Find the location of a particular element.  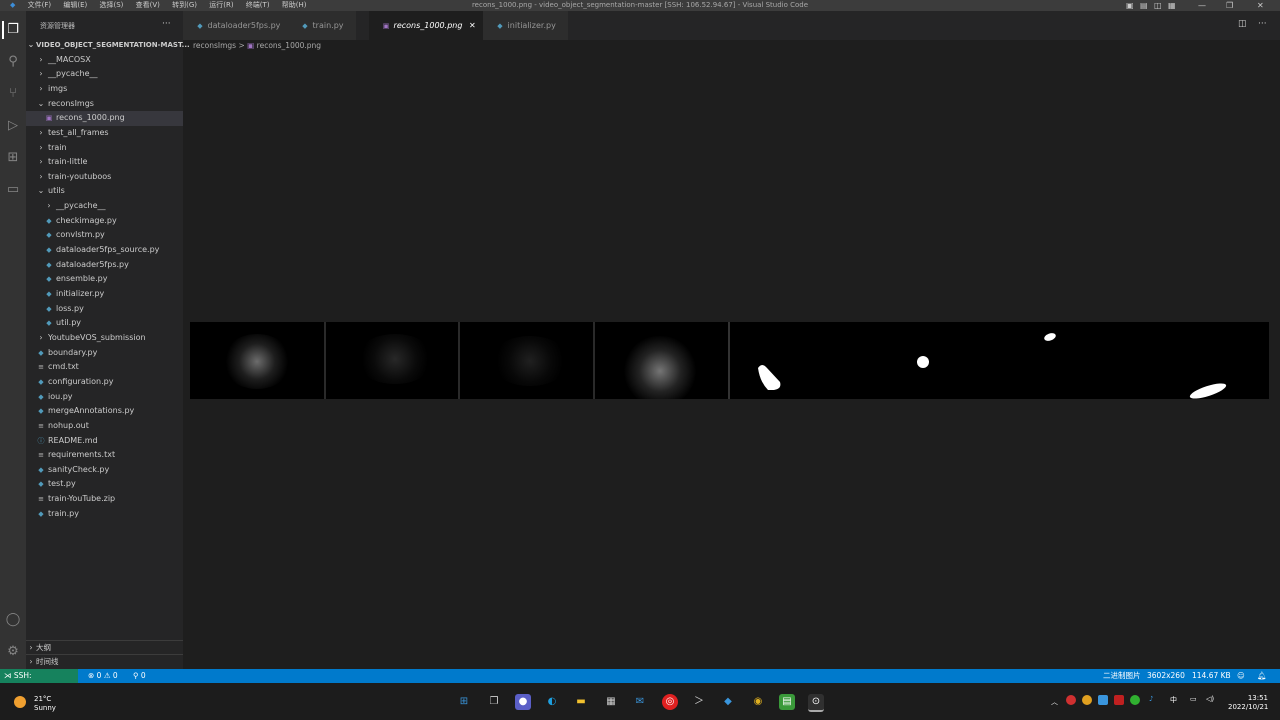

tree-item: ≡ cmd.txt is located at coordinates (104, 367).